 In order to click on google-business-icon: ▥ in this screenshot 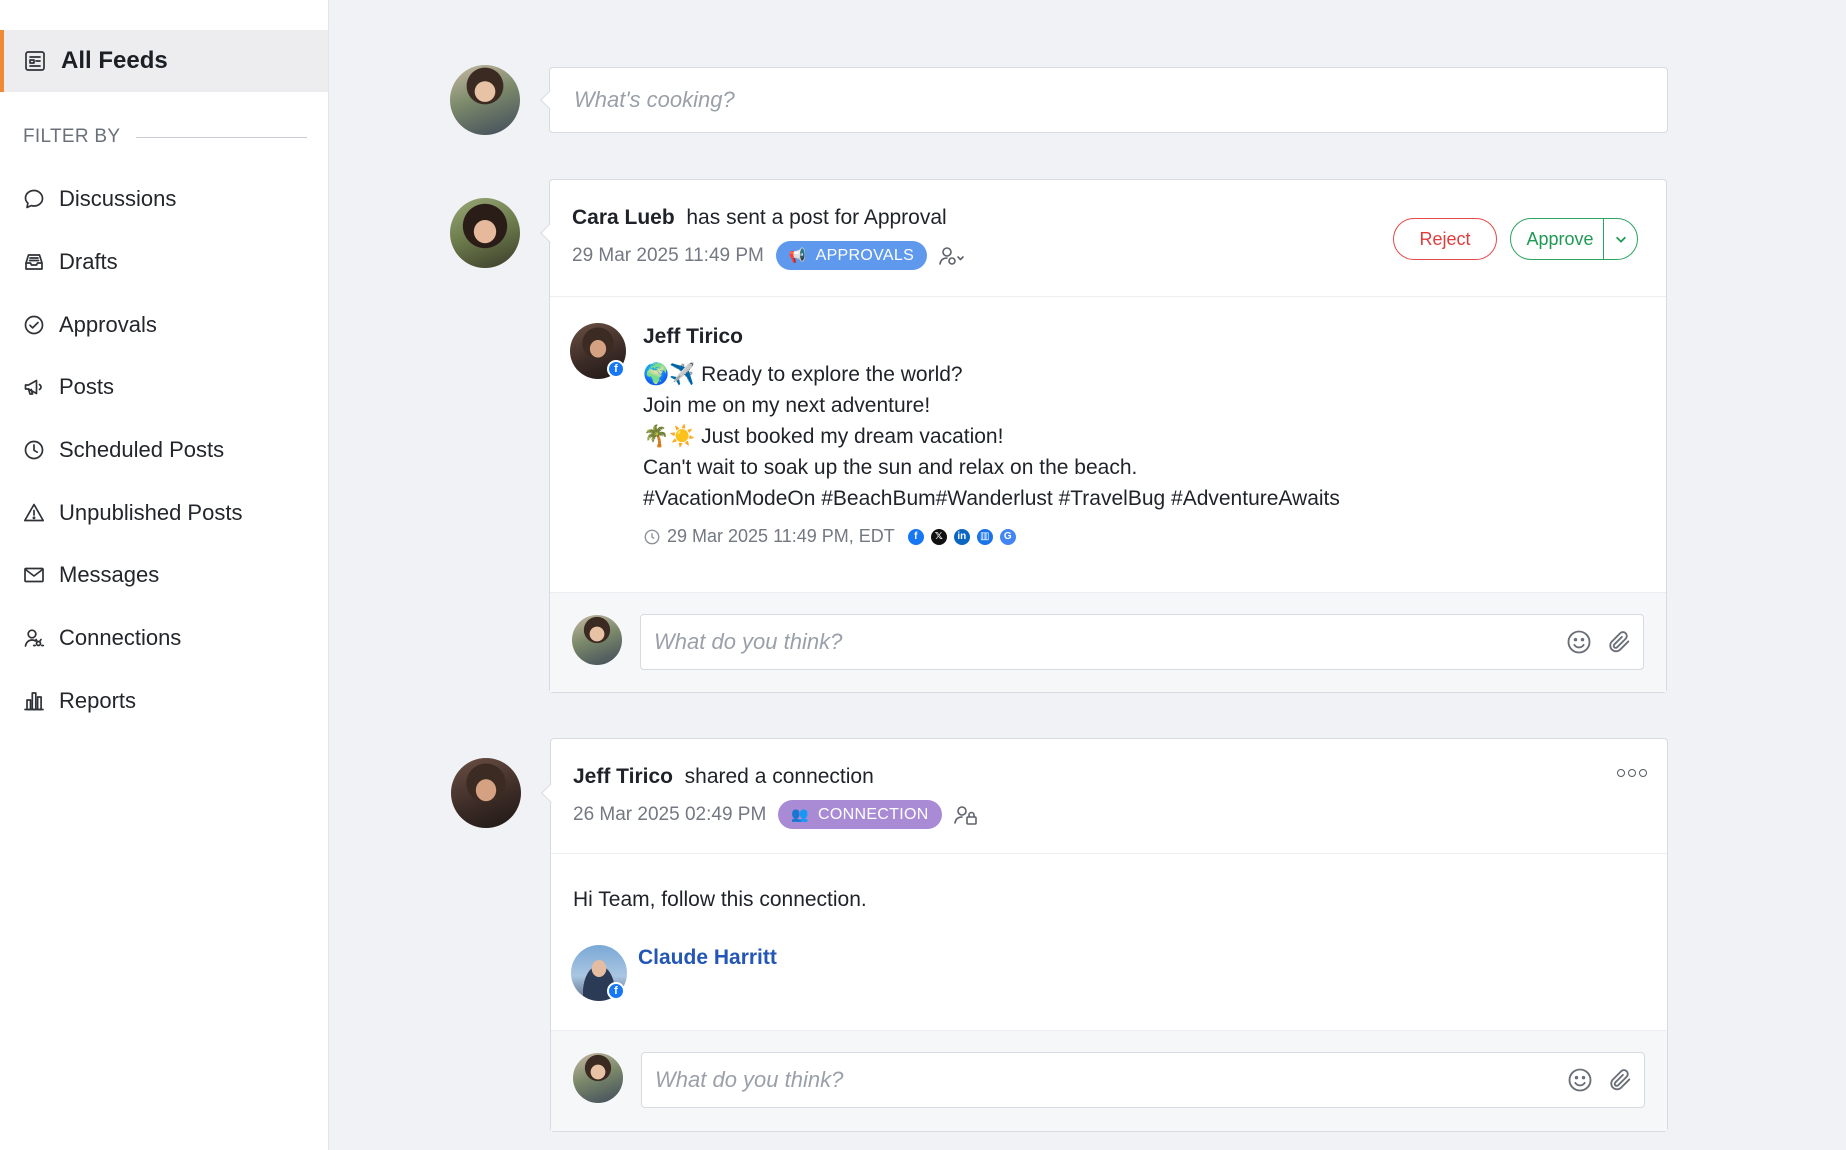, I will do `click(984, 536)`.